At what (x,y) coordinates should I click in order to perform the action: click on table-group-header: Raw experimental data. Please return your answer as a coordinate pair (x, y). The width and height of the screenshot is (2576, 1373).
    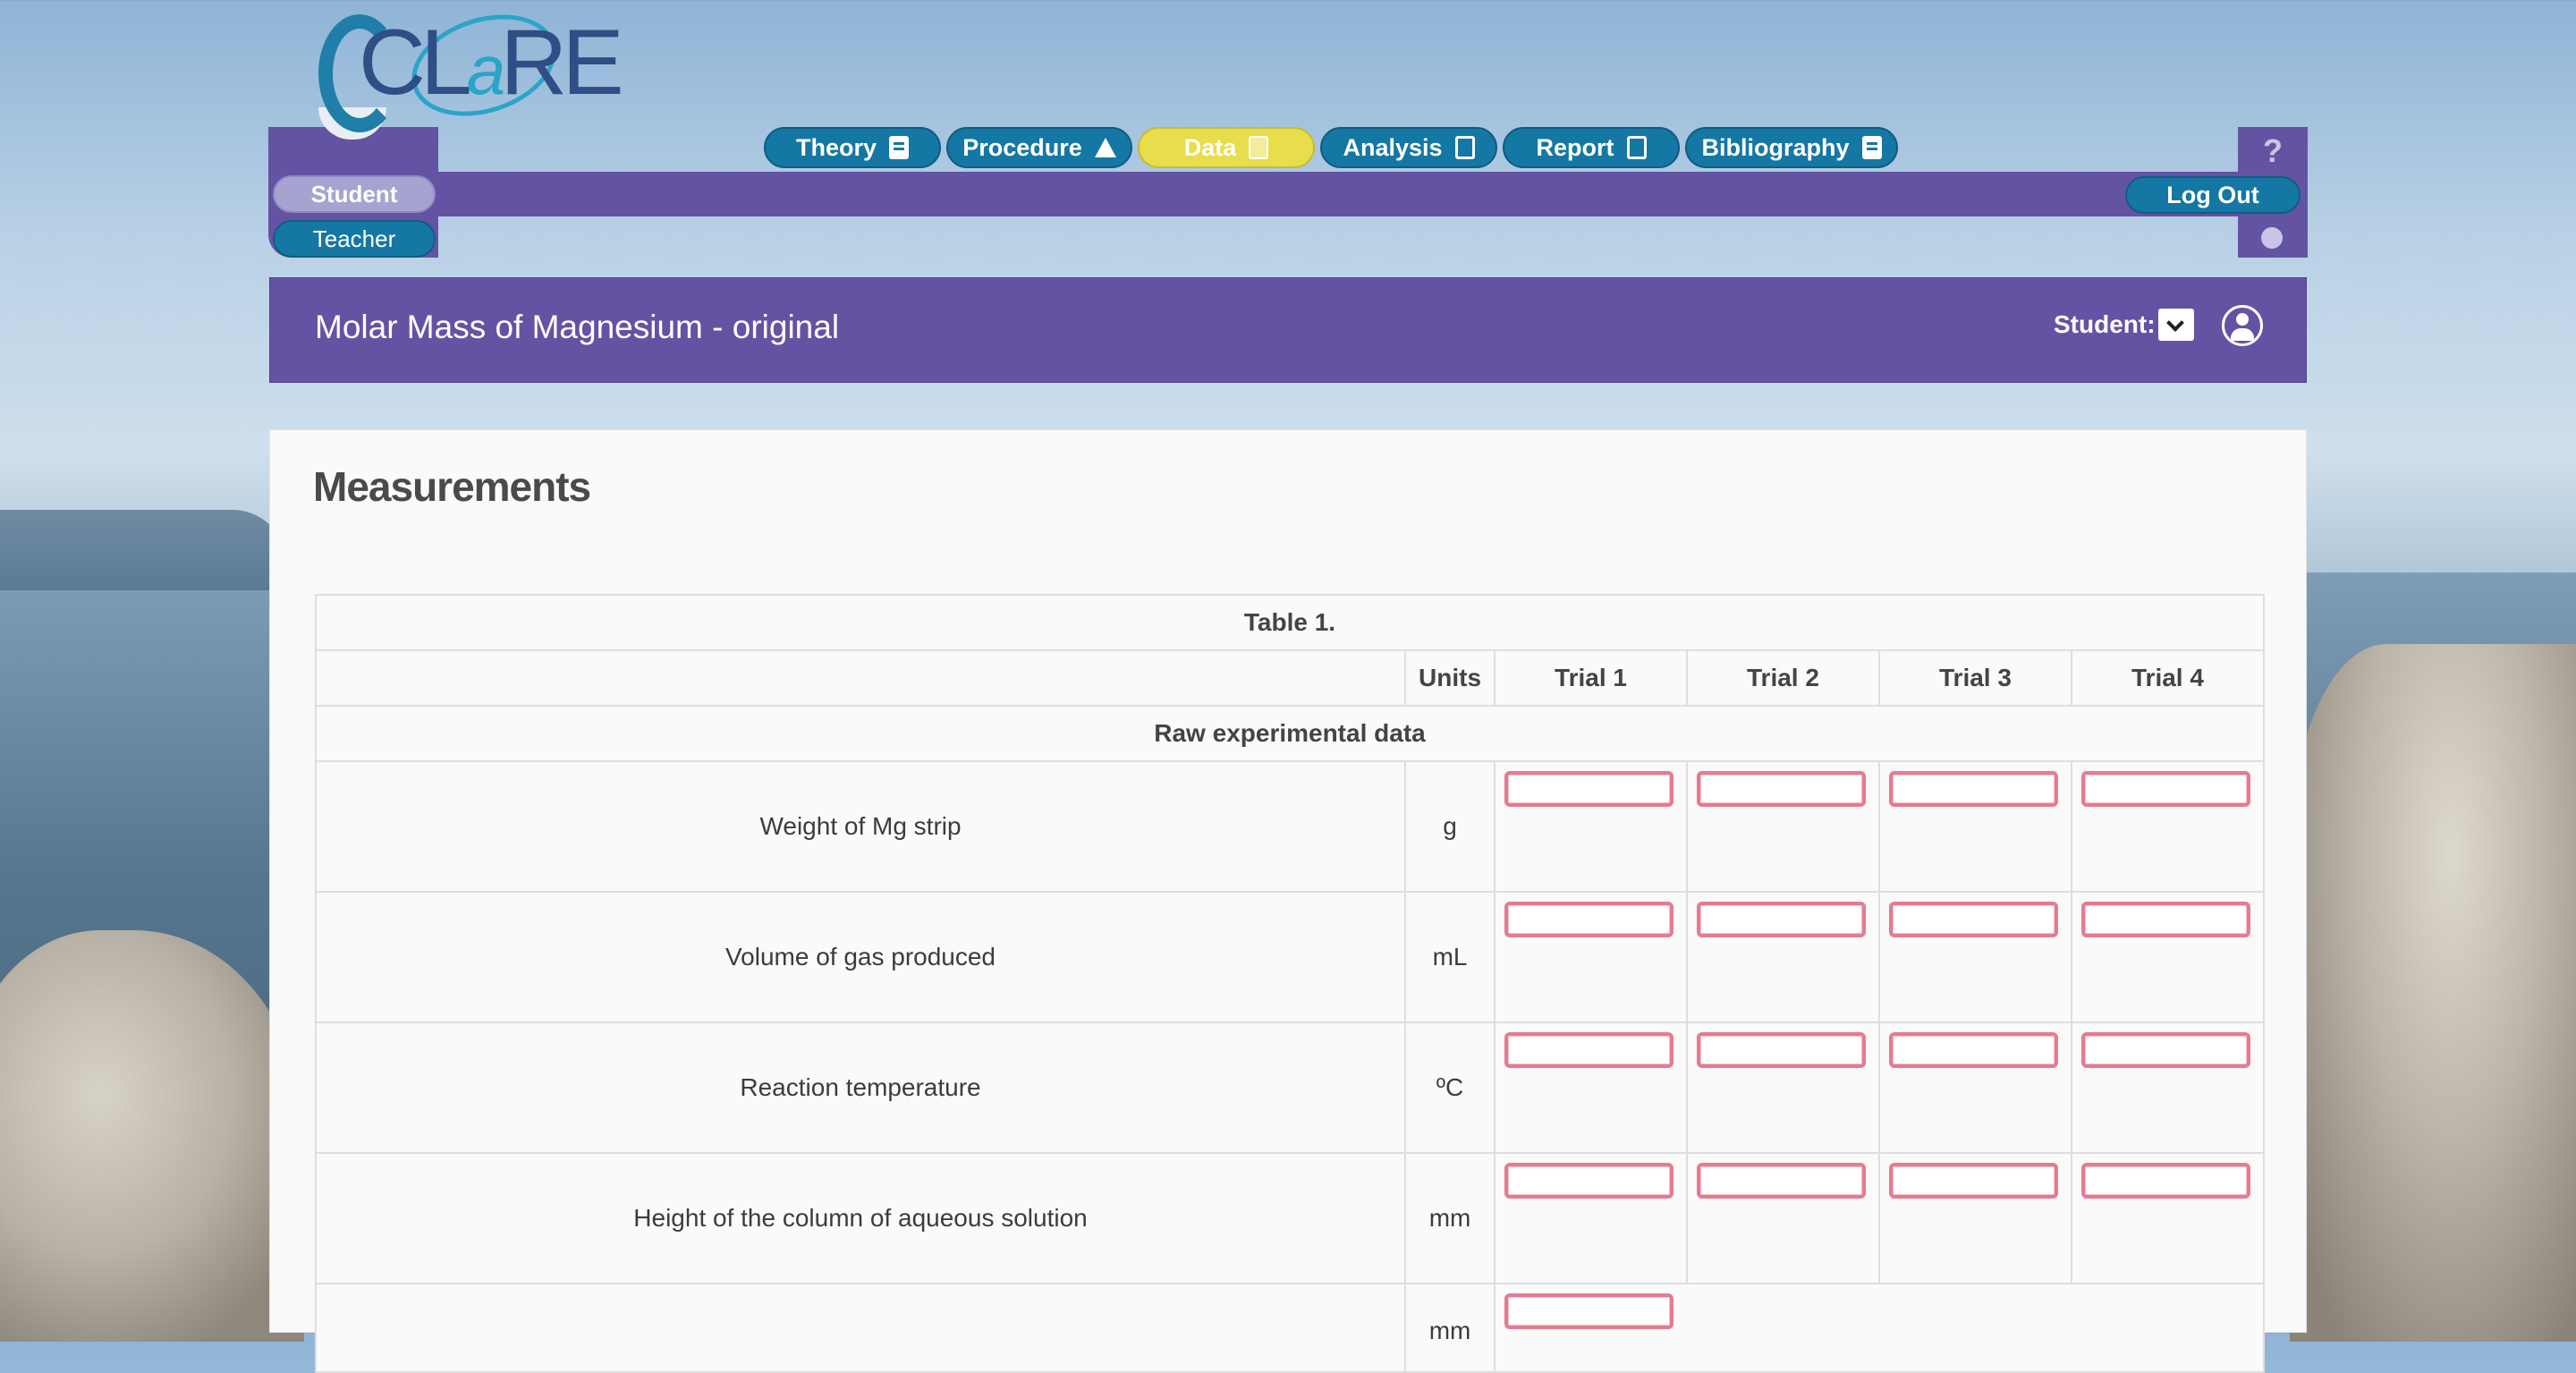
    Looking at the image, I should click on (1290, 733).